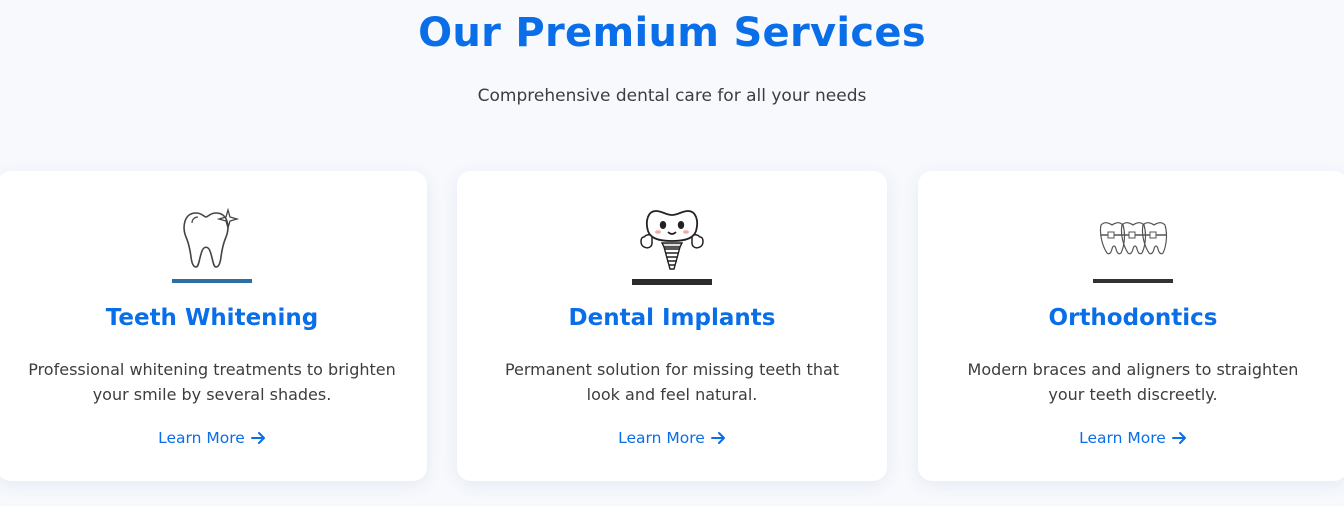 The image size is (1344, 506). Describe the element at coordinates (672, 242) in the screenshot. I see `tooth-implant-mascot-icon` at that location.